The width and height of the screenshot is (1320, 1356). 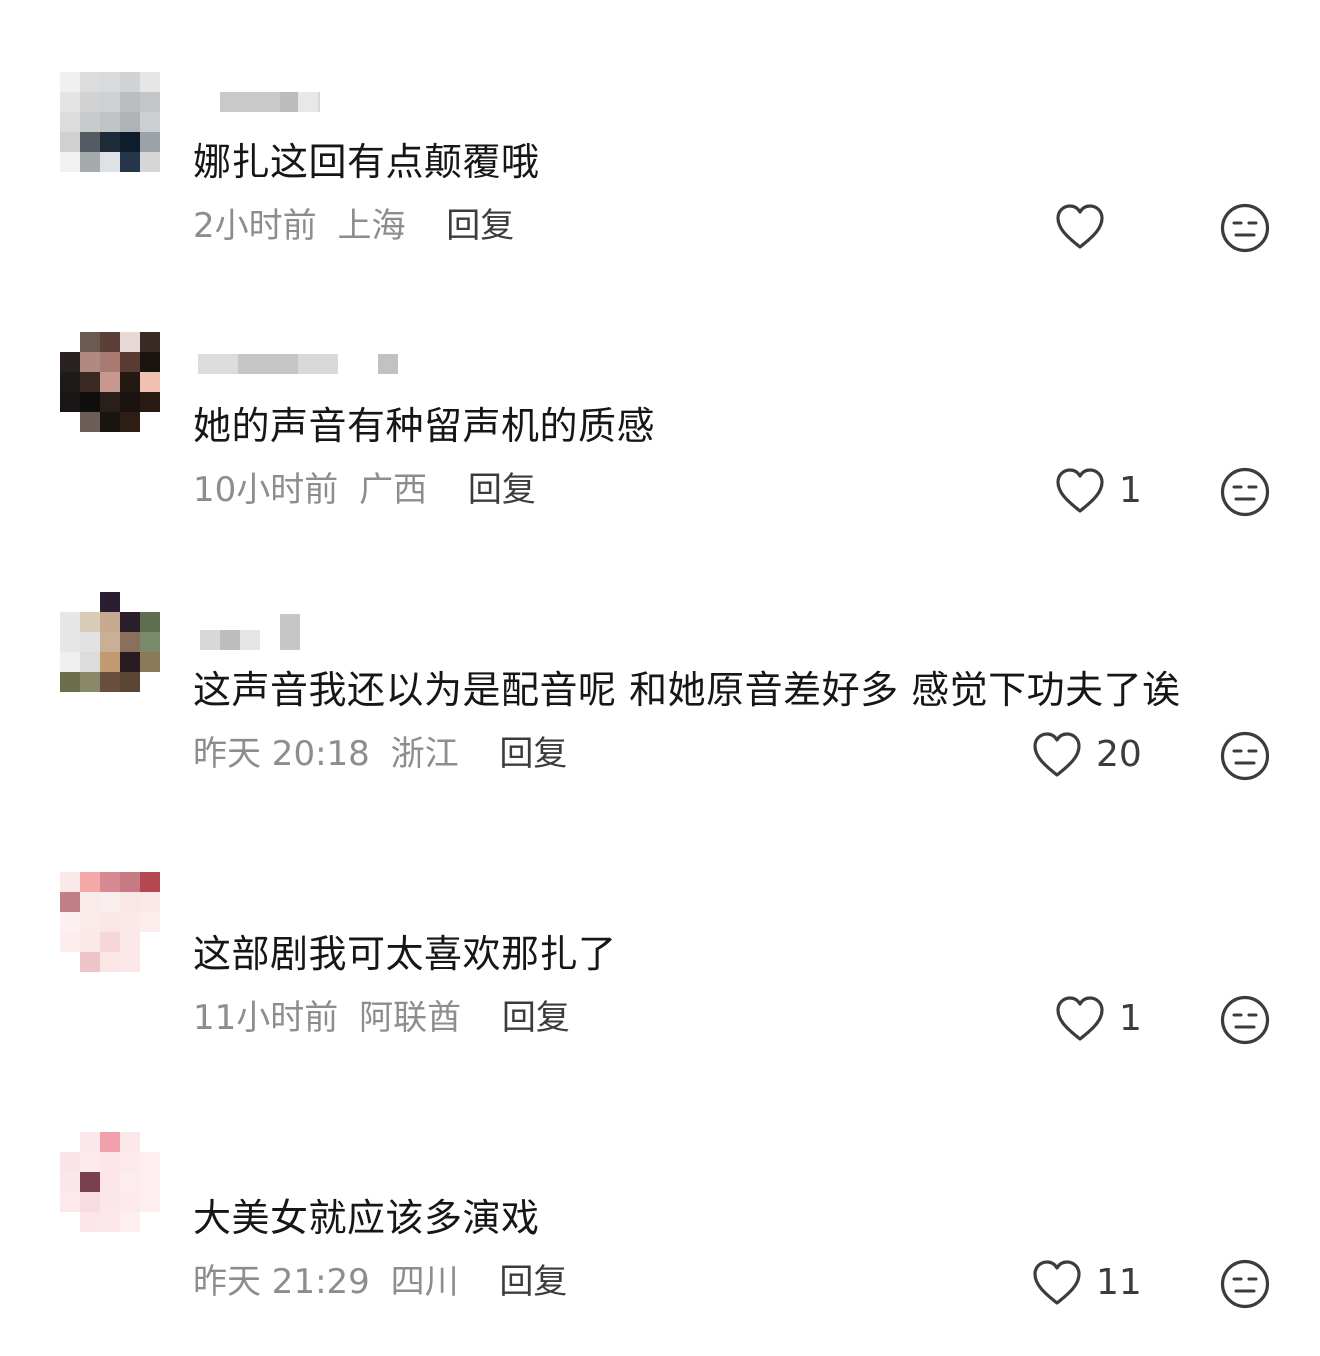 I want to click on comment-time: 2小时前, so click(x=255, y=226).